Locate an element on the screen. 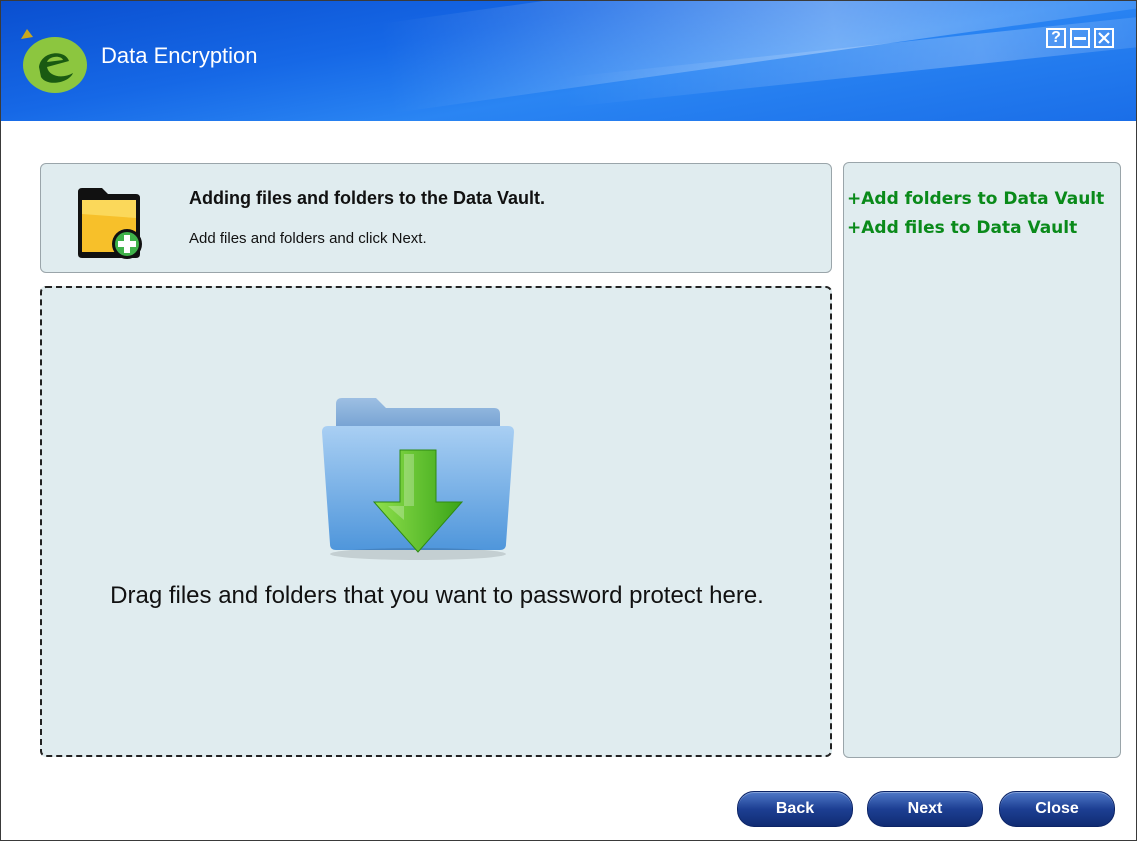  folder-download-icon is located at coordinates (418, 479).